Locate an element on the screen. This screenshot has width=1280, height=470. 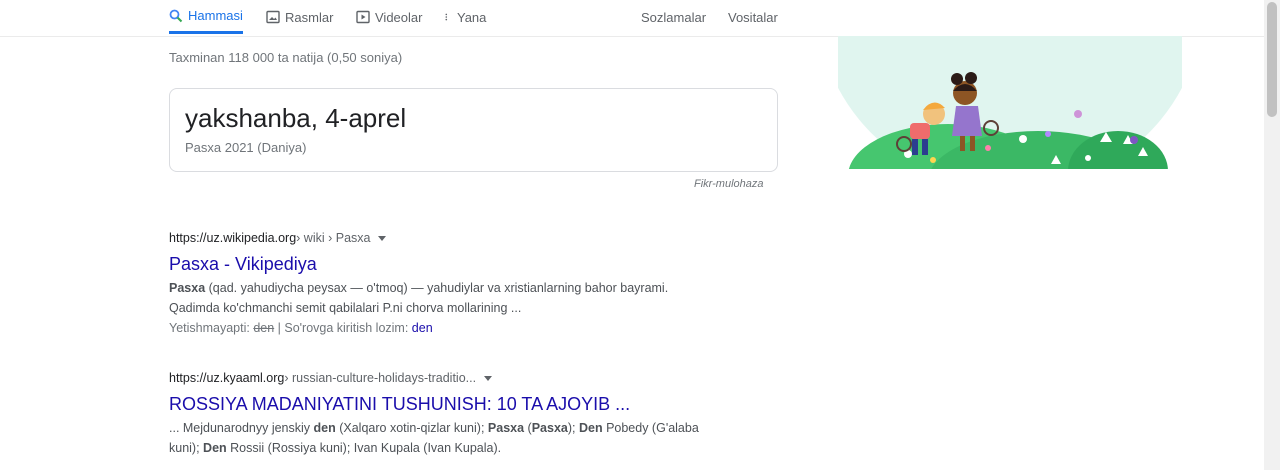
answer-card: yakshanba, 4-aprel Pasxa 2021 (Daniya) is located at coordinates (473, 130).